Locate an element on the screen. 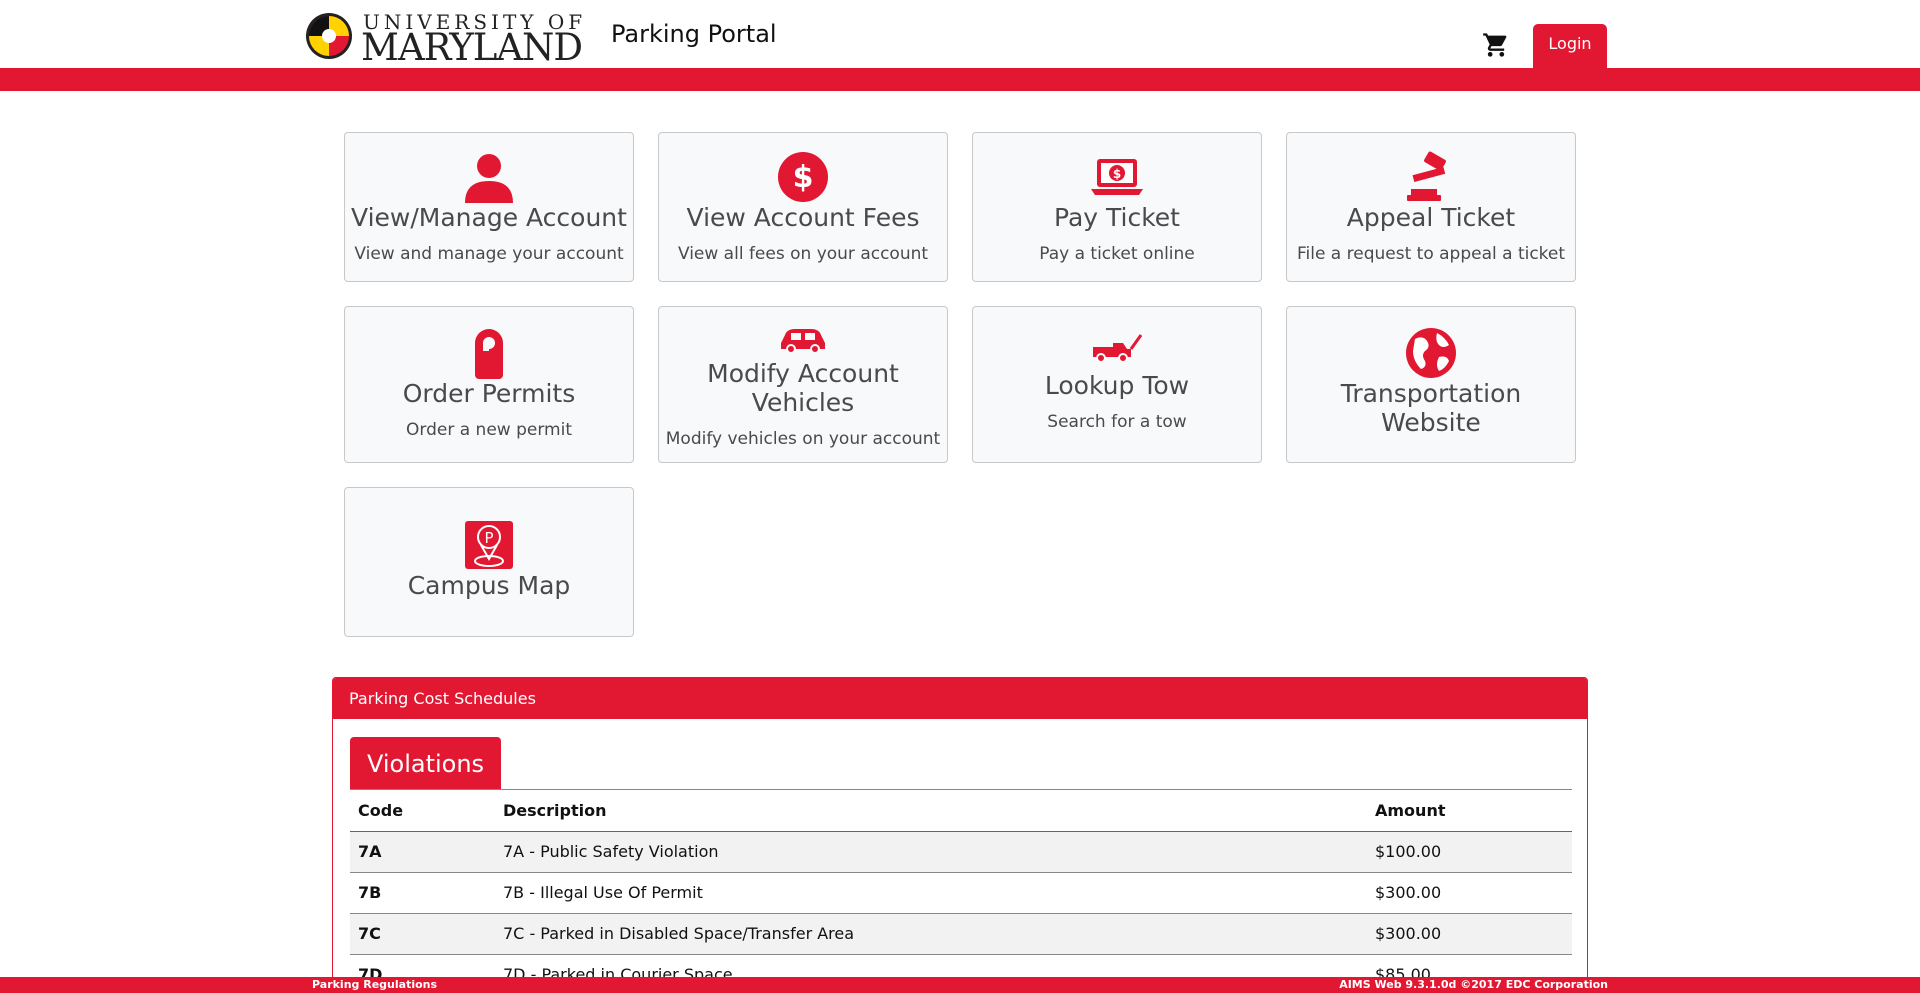 The width and height of the screenshot is (1920, 993). dollar-icon: $ is located at coordinates (803, 177).